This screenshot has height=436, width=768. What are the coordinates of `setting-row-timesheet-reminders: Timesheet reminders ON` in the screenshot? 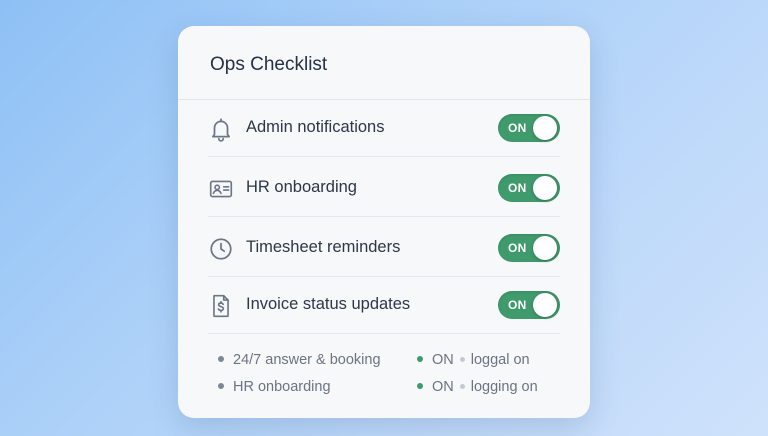 It's located at (384, 249).